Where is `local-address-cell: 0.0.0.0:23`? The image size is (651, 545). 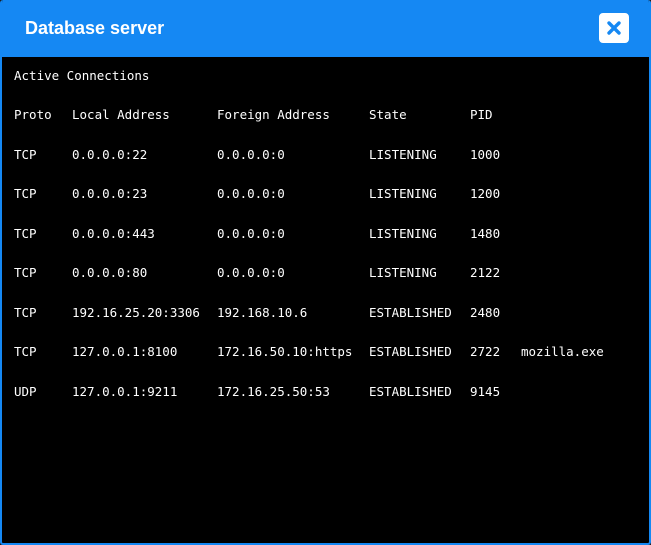
local-address-cell: 0.0.0.0:23 is located at coordinates (110, 193).